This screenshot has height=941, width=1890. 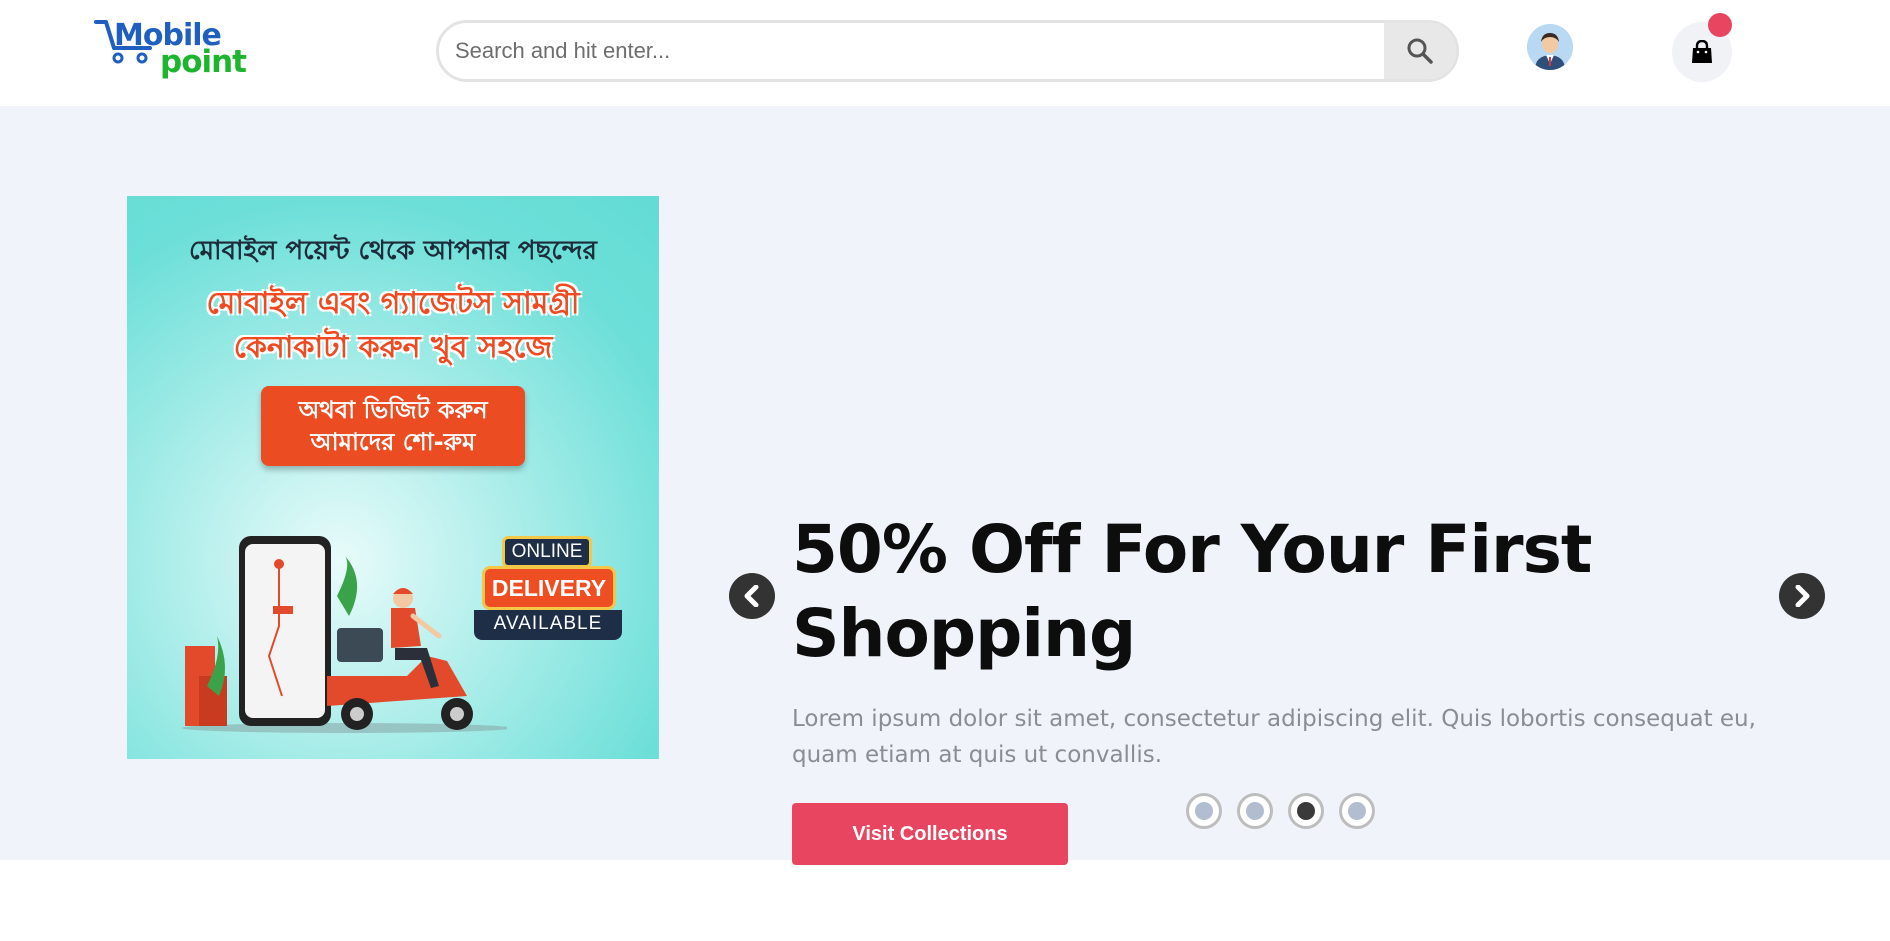 I want to click on hero-title: 50% Off For Your First Shopping, so click(x=1192, y=591).